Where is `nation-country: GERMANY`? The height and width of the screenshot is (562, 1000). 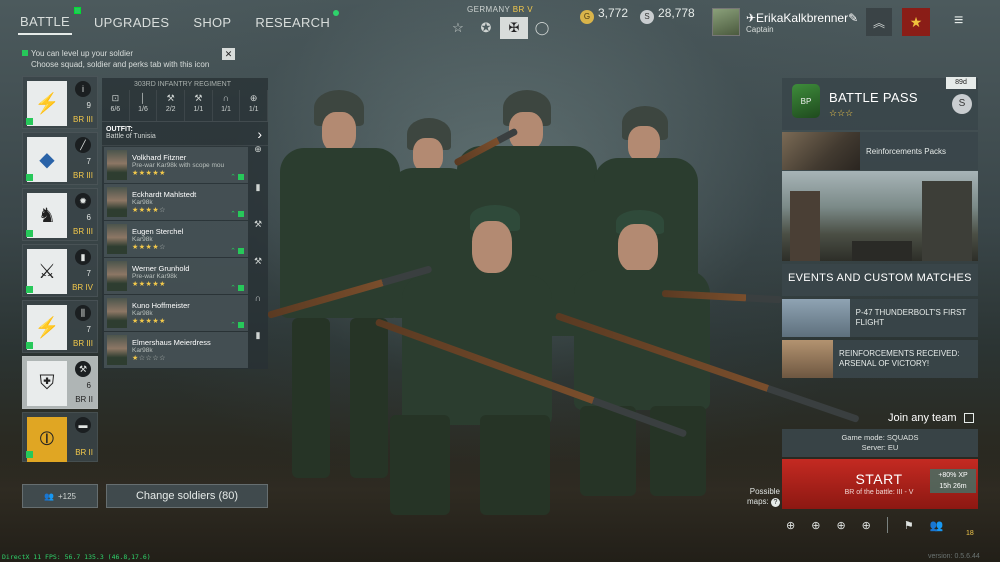 nation-country: GERMANY is located at coordinates (488, 9).